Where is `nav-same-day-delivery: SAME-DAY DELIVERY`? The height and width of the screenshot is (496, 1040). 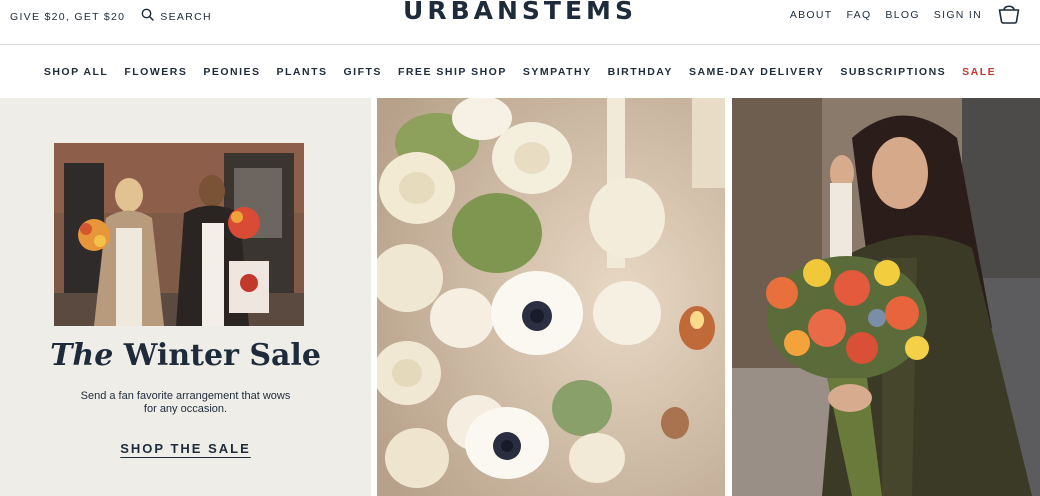 nav-same-day-delivery: SAME-DAY DELIVERY is located at coordinates (756, 72).